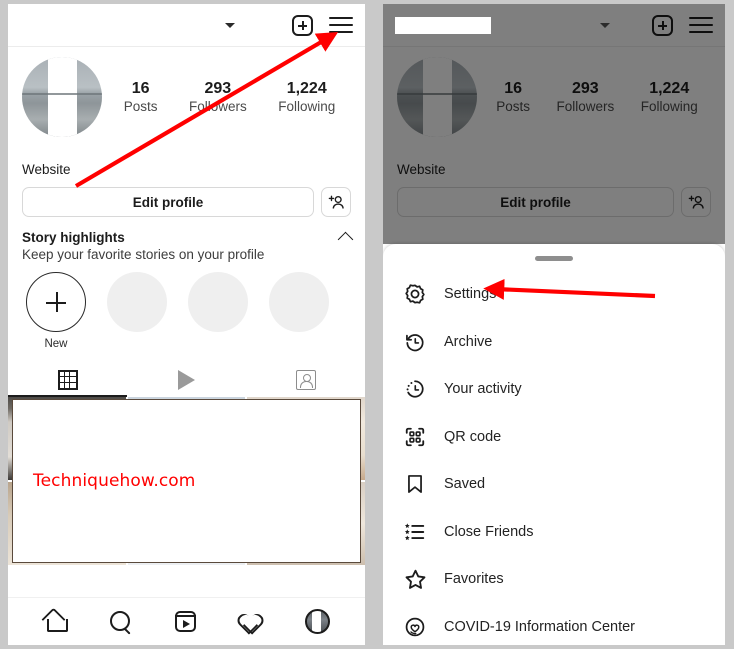  What do you see at coordinates (539, 626) in the screenshot?
I see `menu-item-label: COVID-19 Information Center` at bounding box center [539, 626].